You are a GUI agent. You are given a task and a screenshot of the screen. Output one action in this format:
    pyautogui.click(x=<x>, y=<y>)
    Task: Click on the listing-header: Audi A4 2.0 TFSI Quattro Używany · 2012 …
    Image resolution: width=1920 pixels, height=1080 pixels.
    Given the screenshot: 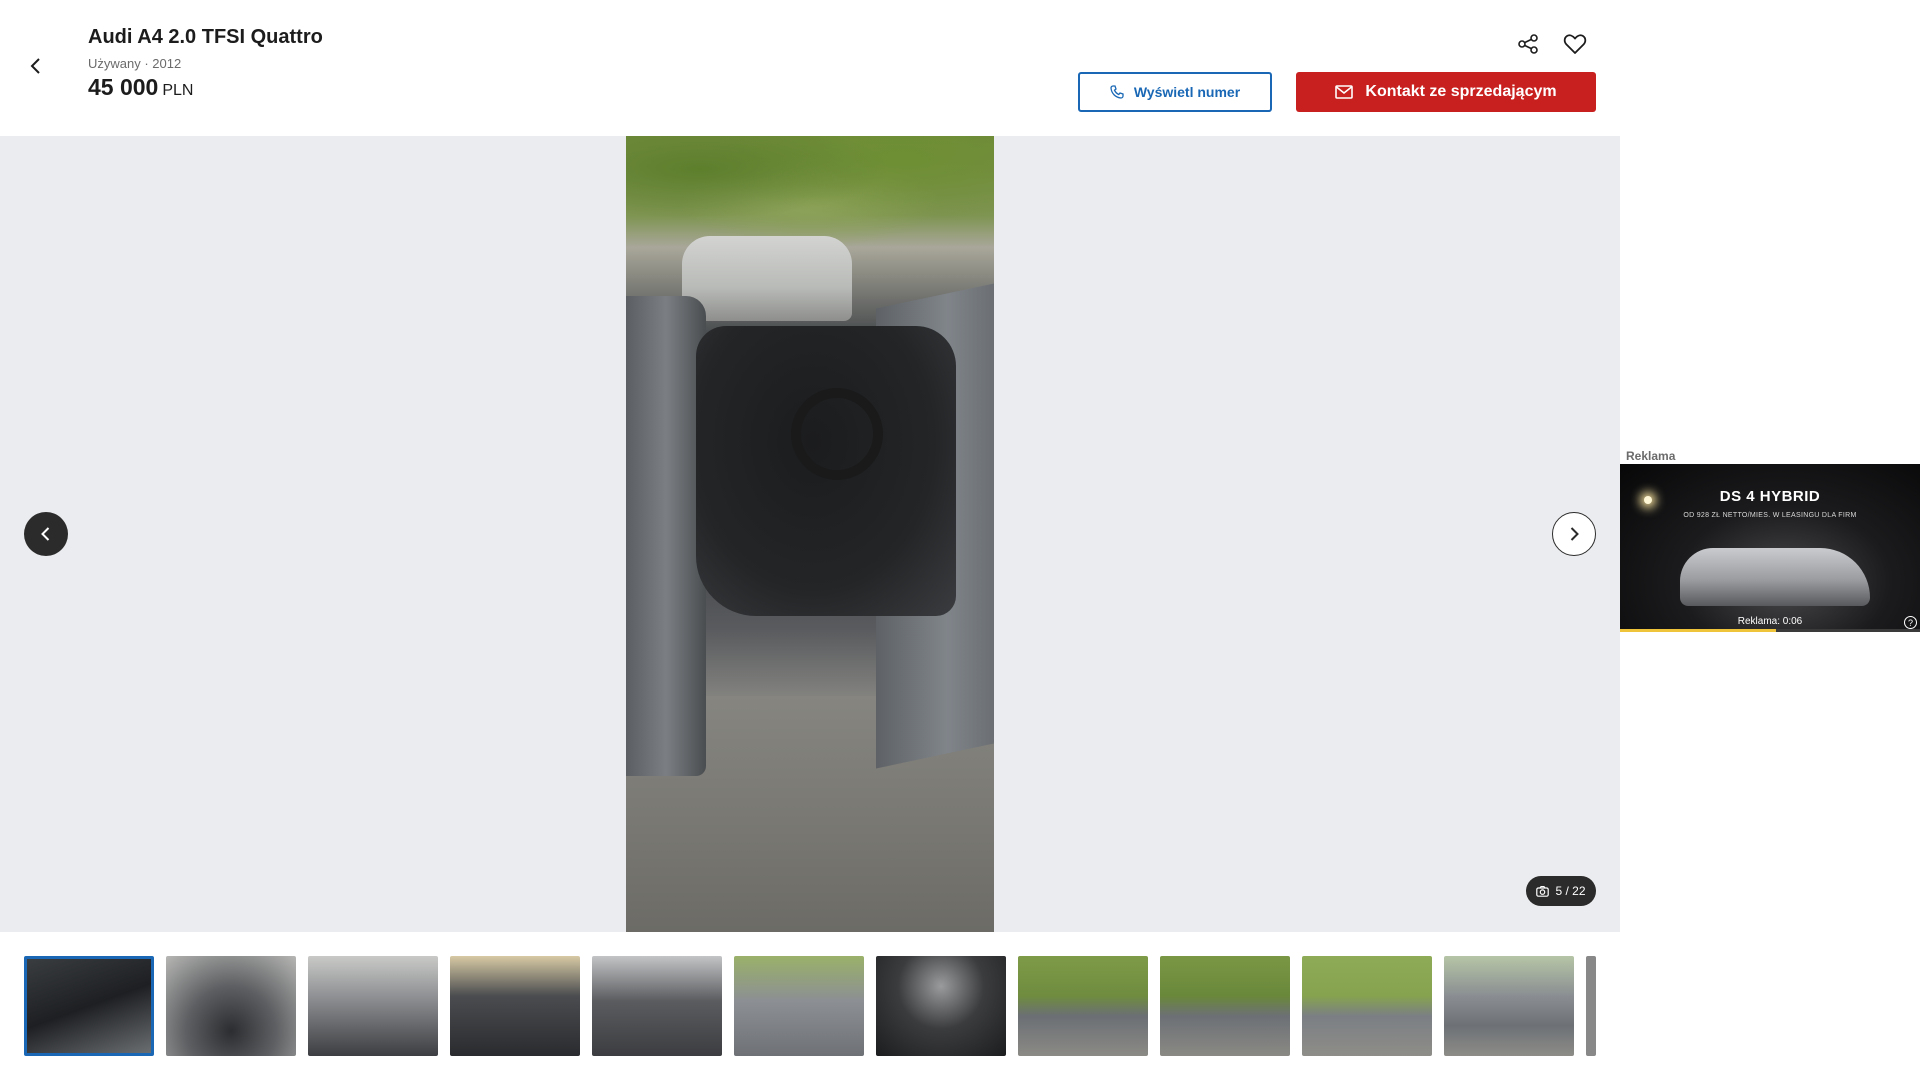 What is the action you would take?
    pyautogui.click(x=810, y=68)
    